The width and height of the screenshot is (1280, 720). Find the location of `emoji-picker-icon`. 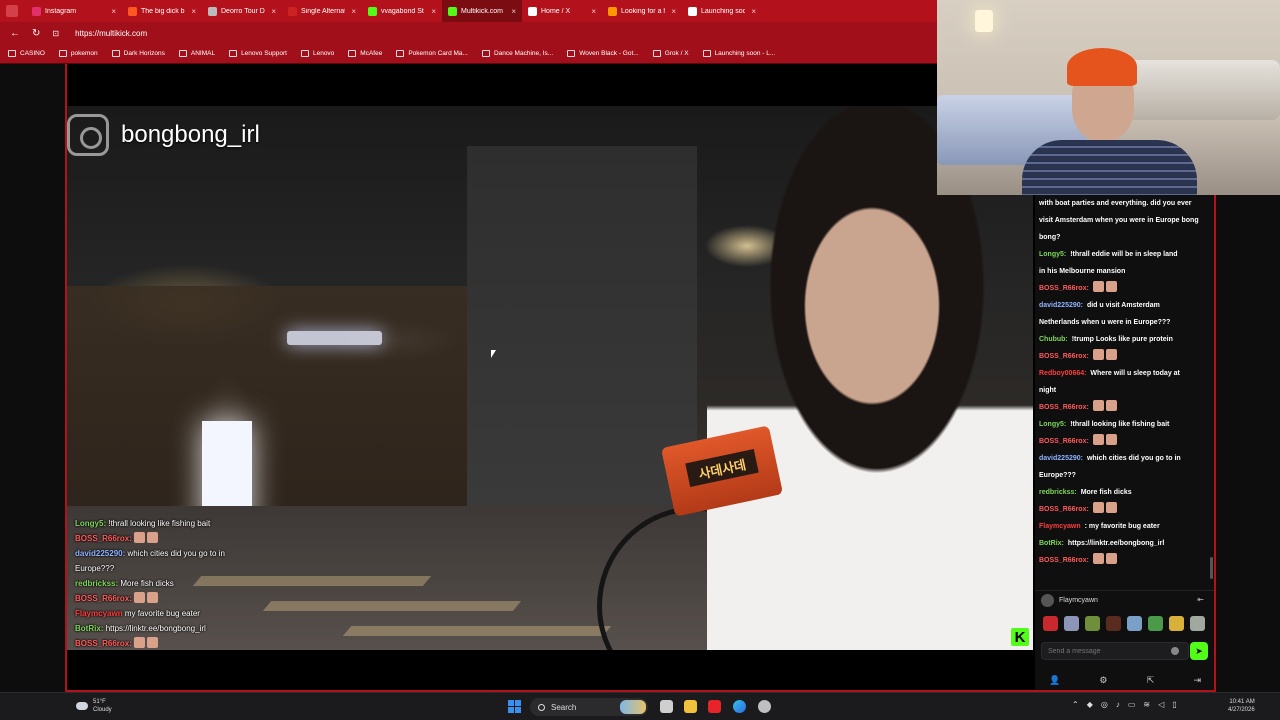

emoji-picker-icon is located at coordinates (1175, 651).